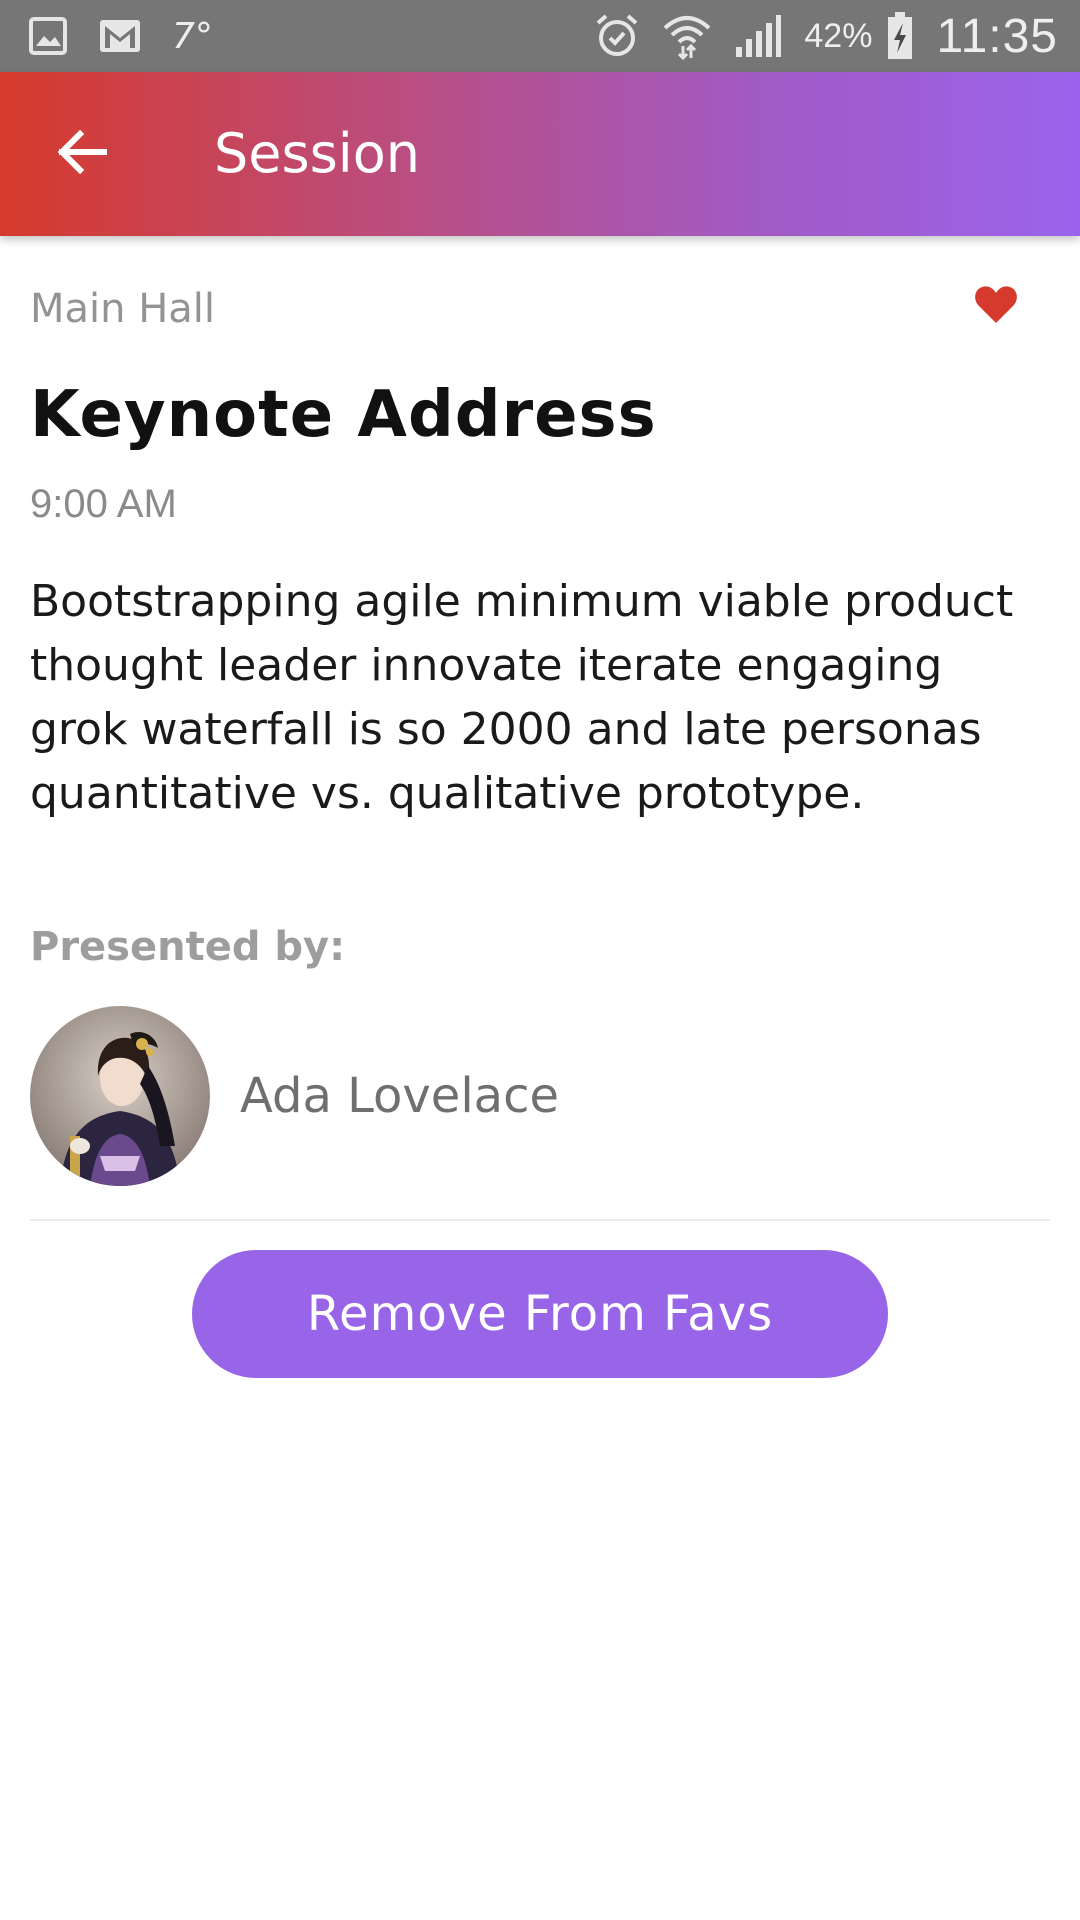  I want to click on back-button, so click(82, 154).